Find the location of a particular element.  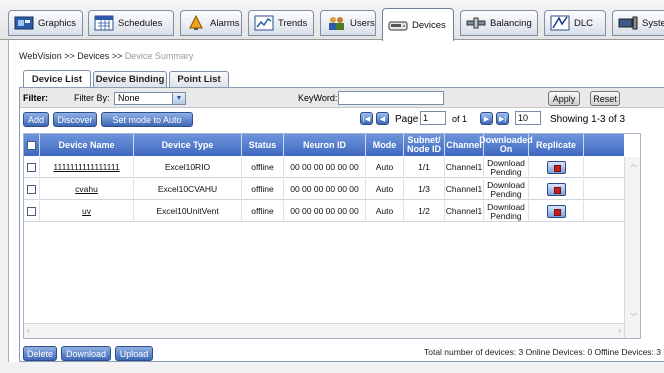

page-label: Page is located at coordinates (407, 119).